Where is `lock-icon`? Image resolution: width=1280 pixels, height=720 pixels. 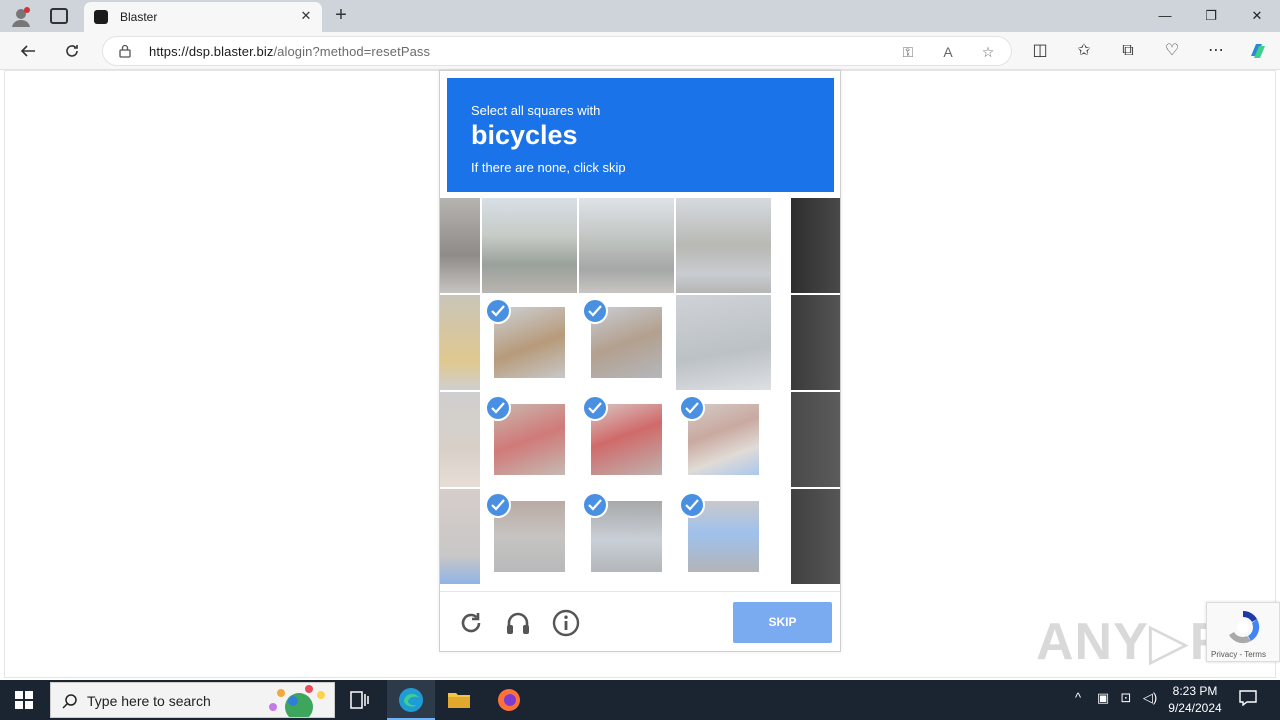
lock-icon is located at coordinates (125, 51).